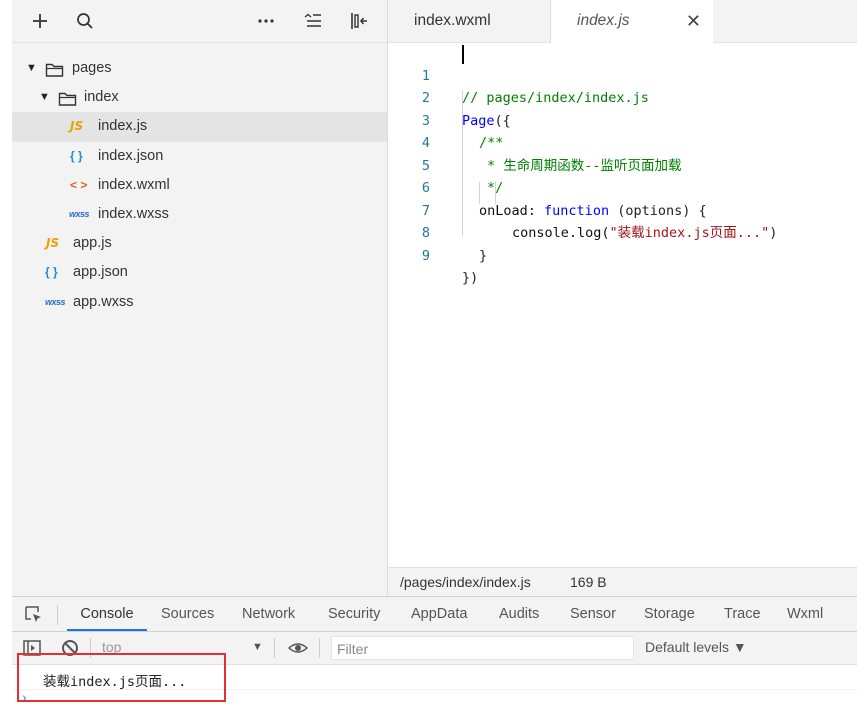 Image resolution: width=857 pixels, height=721 pixels. What do you see at coordinates (425, 255) in the screenshot?
I see `line-number: 9` at bounding box center [425, 255].